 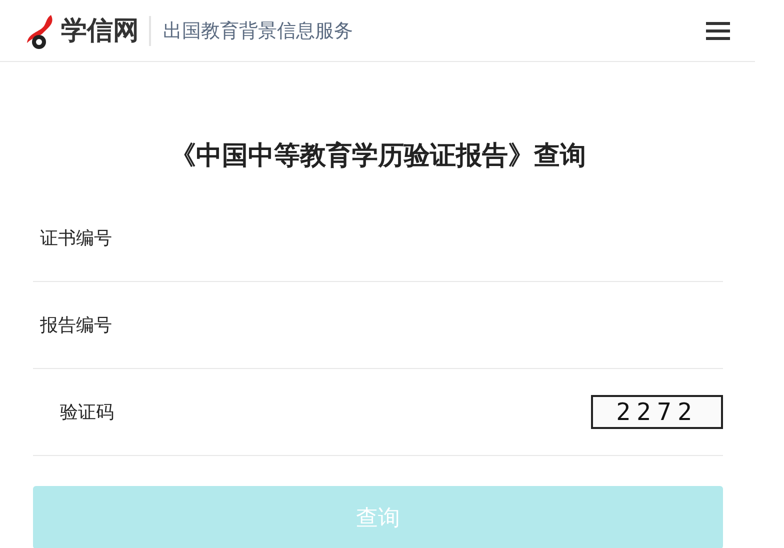 What do you see at coordinates (657, 412) in the screenshot?
I see `captcha-image: 2272` at bounding box center [657, 412].